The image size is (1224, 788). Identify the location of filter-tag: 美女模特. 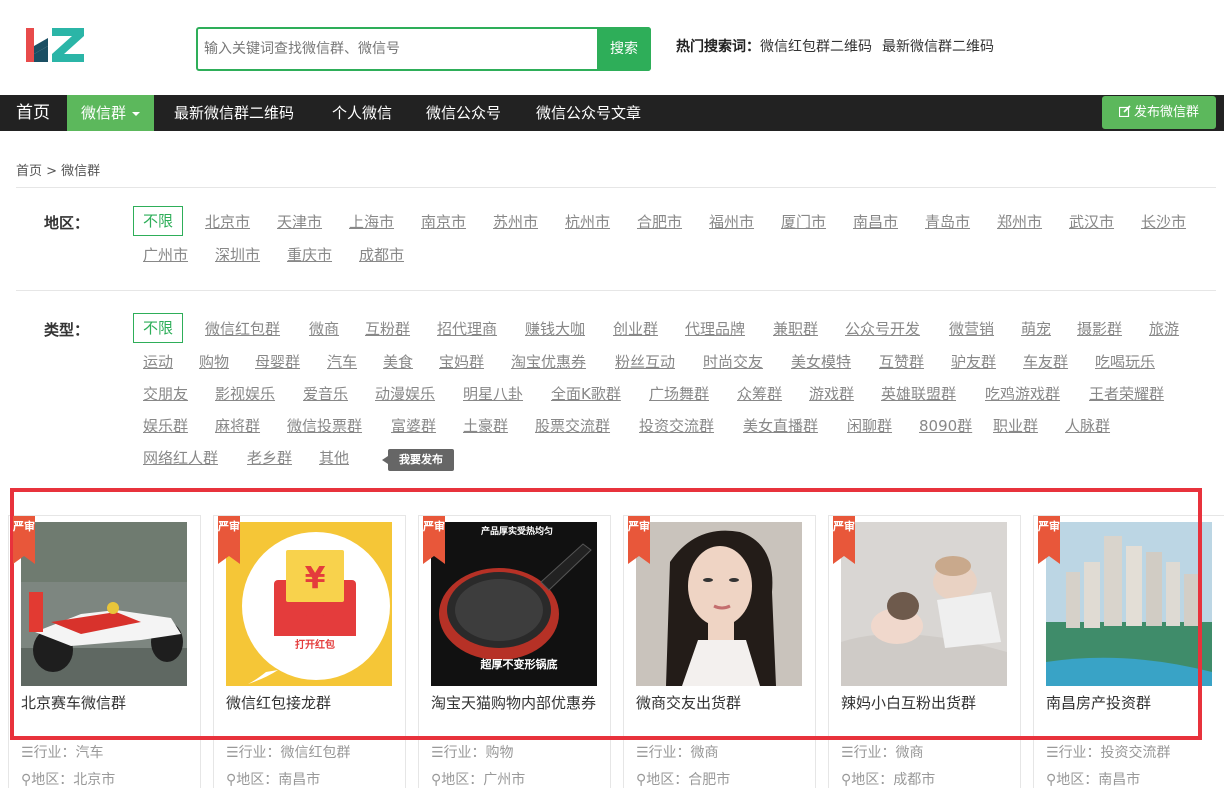
(821, 362).